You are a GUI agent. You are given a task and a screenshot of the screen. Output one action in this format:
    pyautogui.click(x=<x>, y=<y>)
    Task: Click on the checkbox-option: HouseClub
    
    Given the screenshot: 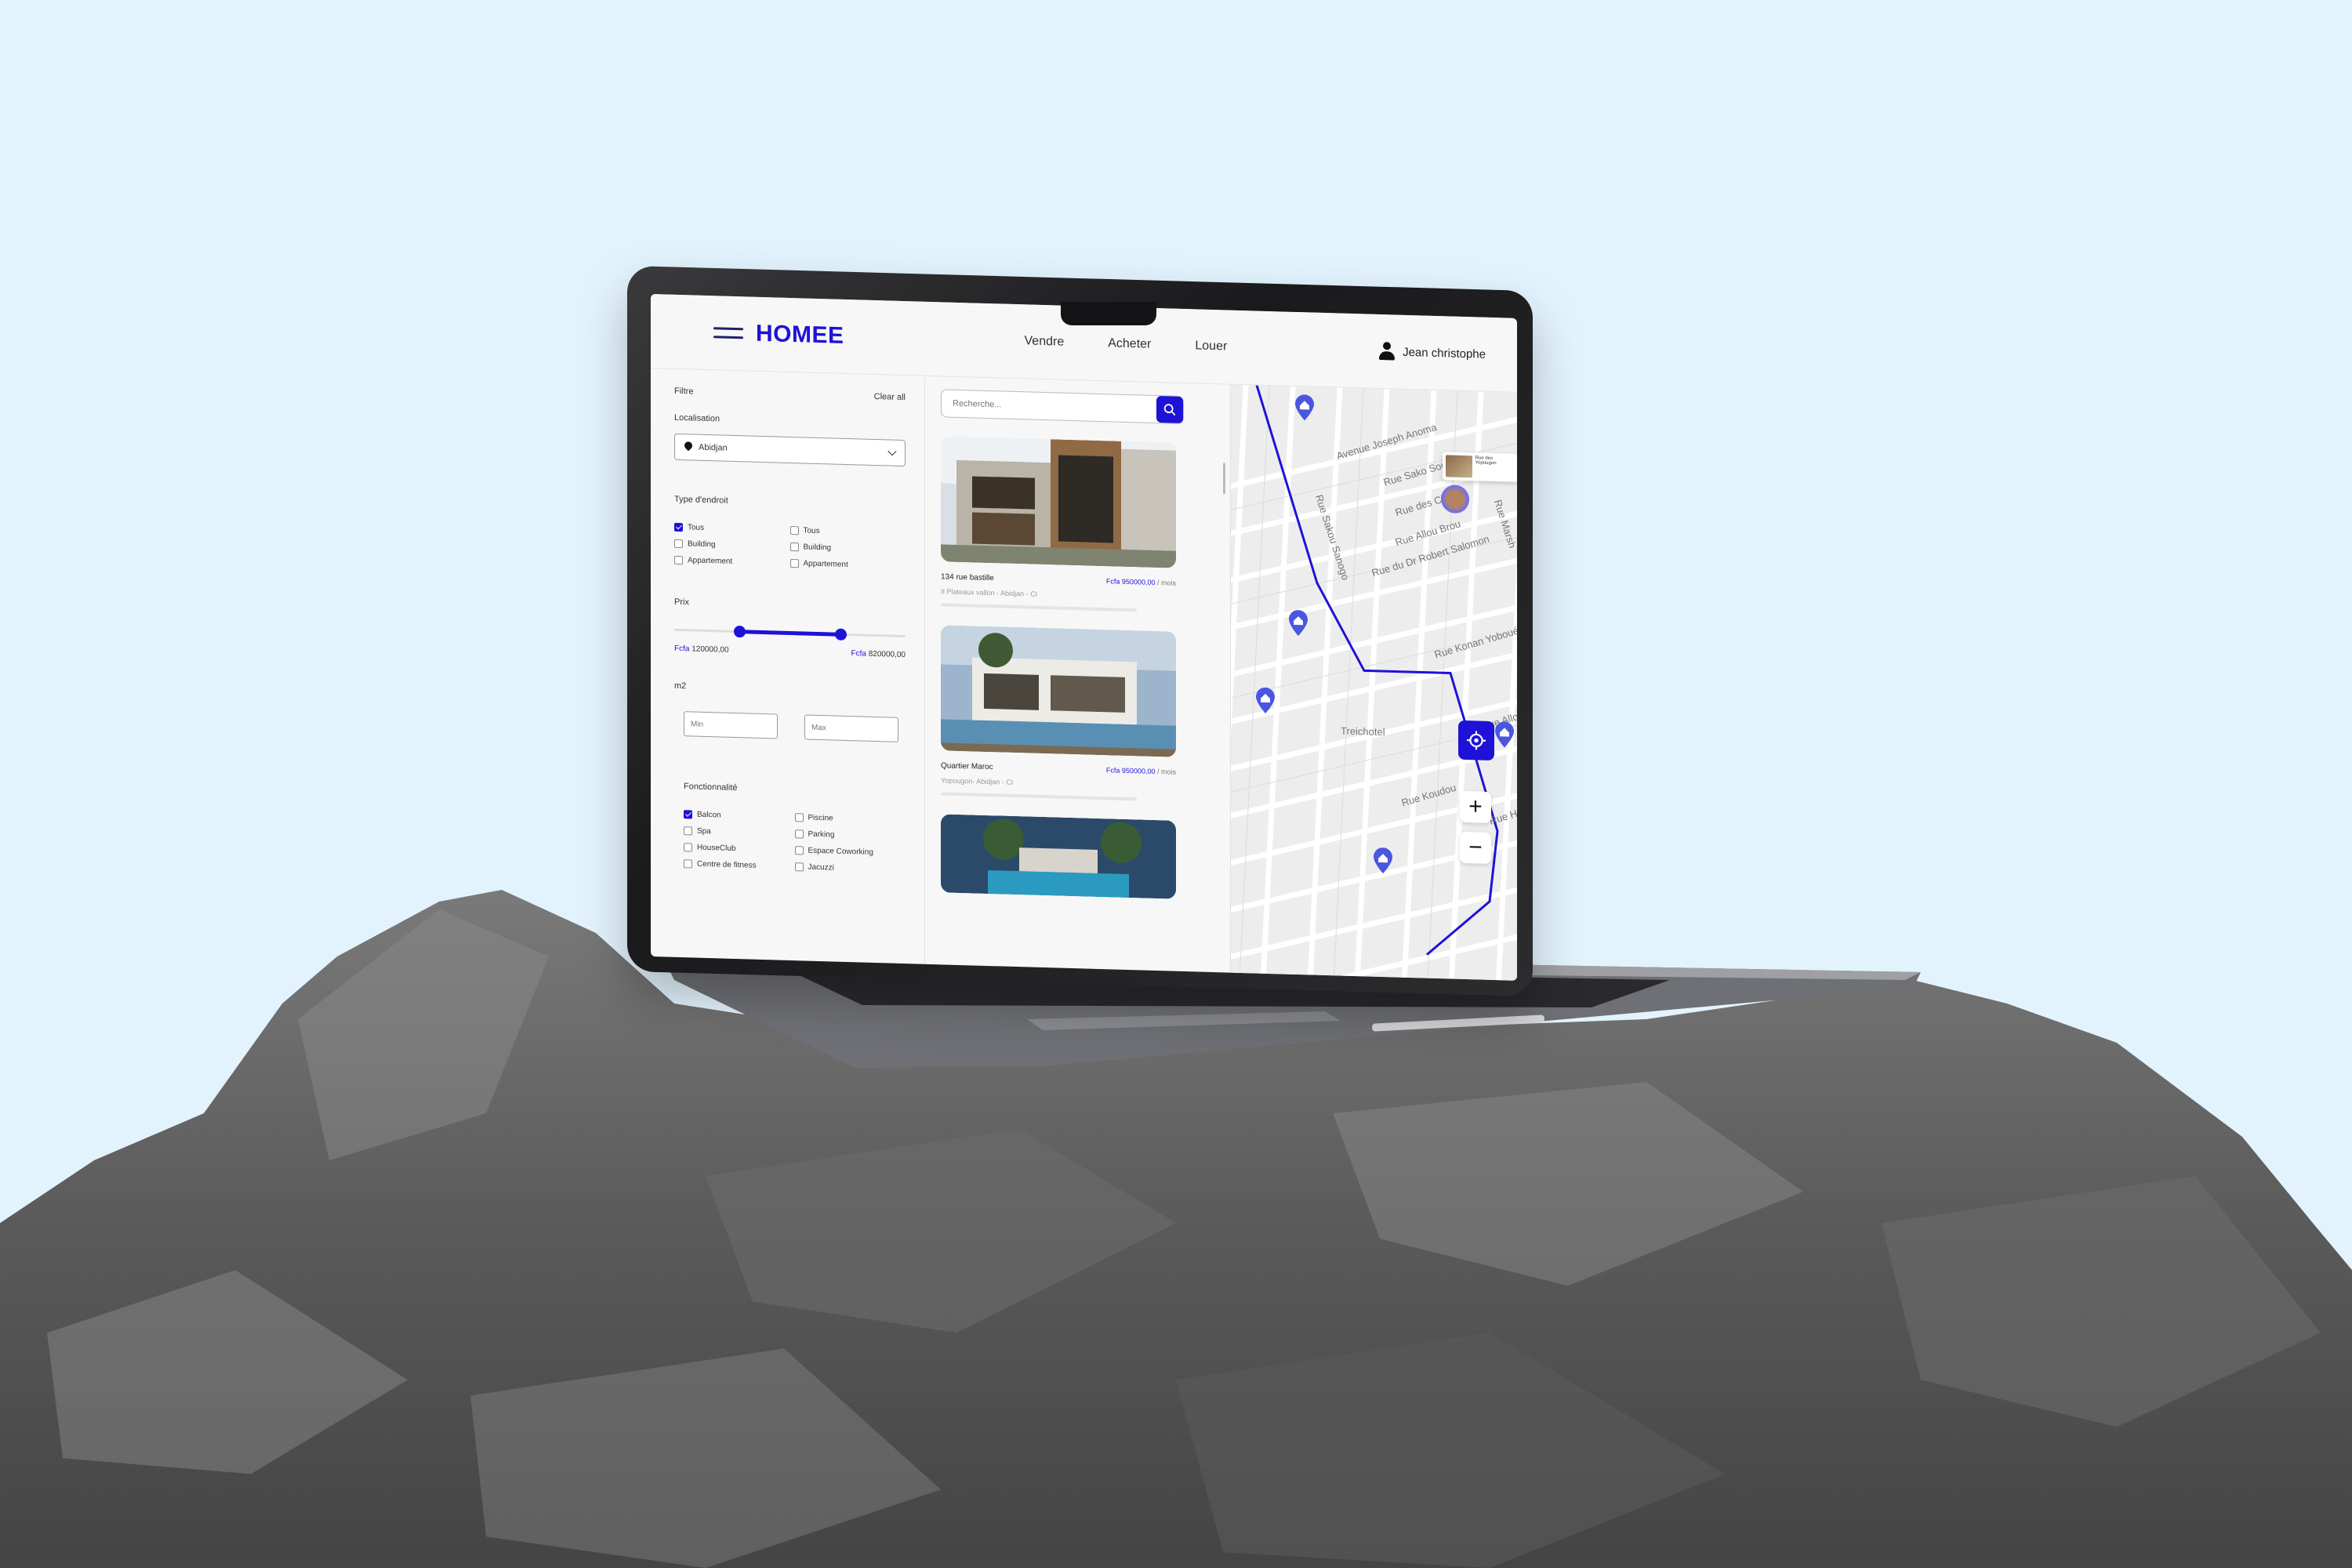 What is the action you would take?
    pyautogui.click(x=739, y=849)
    